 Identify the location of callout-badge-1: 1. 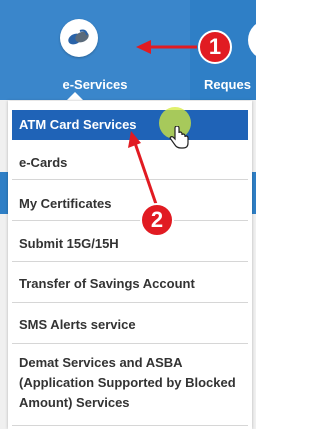
(215, 47).